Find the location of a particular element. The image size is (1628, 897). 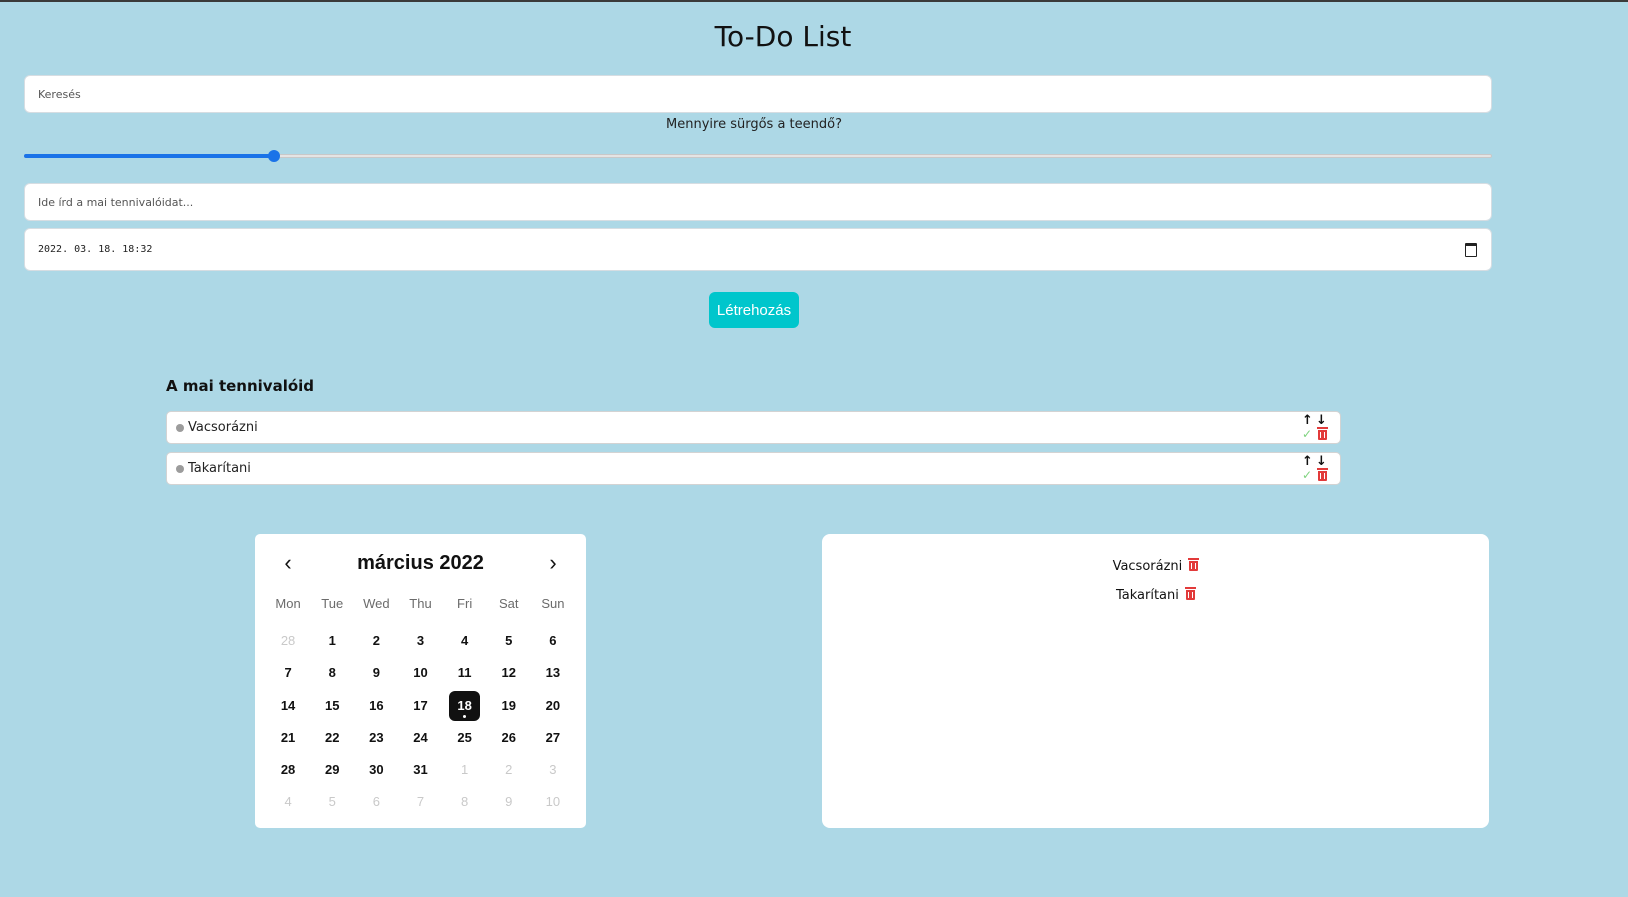

calendar-day-number: 17 is located at coordinates (420, 705).